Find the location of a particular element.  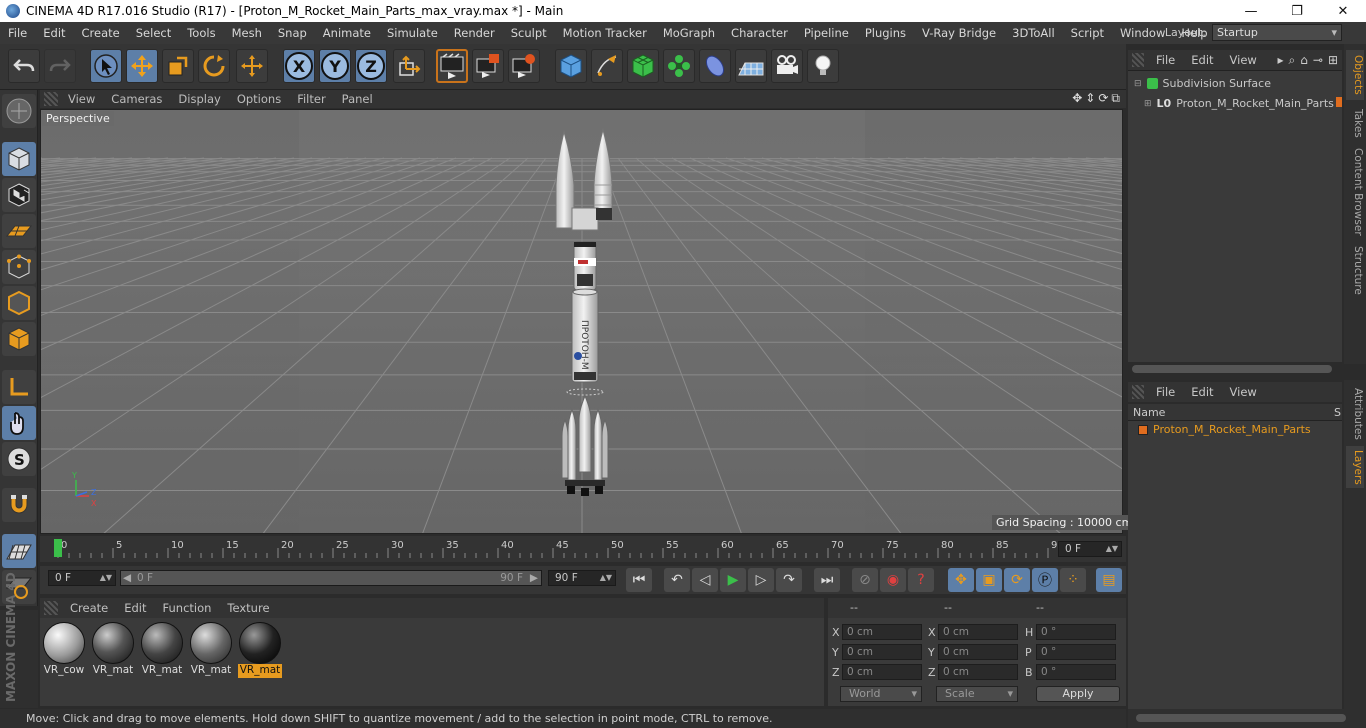

record-keys-icon: ⊘ is located at coordinates (865, 580).